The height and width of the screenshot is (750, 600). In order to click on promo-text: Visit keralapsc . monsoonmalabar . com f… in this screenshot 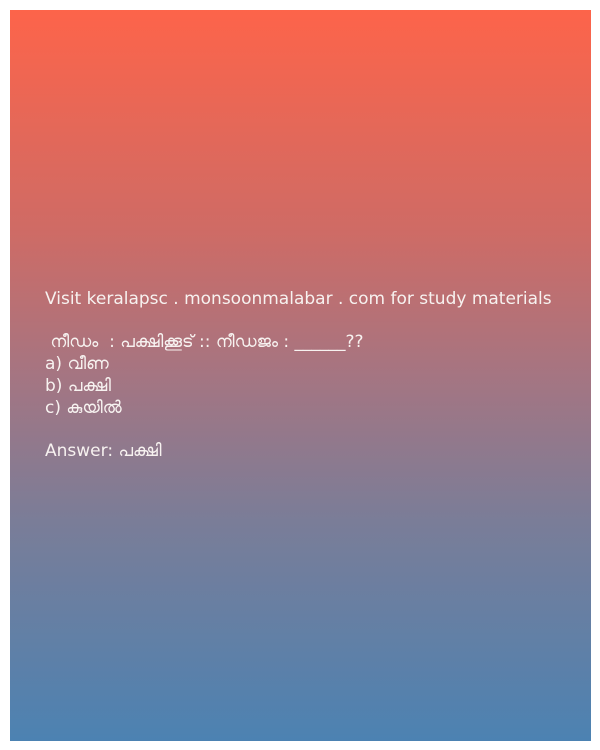, I will do `click(298, 299)`.